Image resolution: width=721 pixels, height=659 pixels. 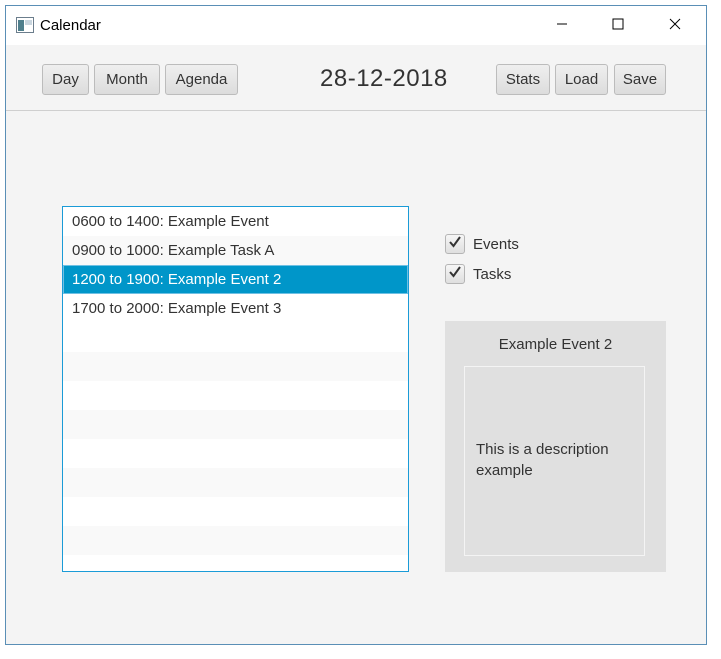 I want to click on tasks-filter-checkbox: Tasks, so click(x=478, y=274).